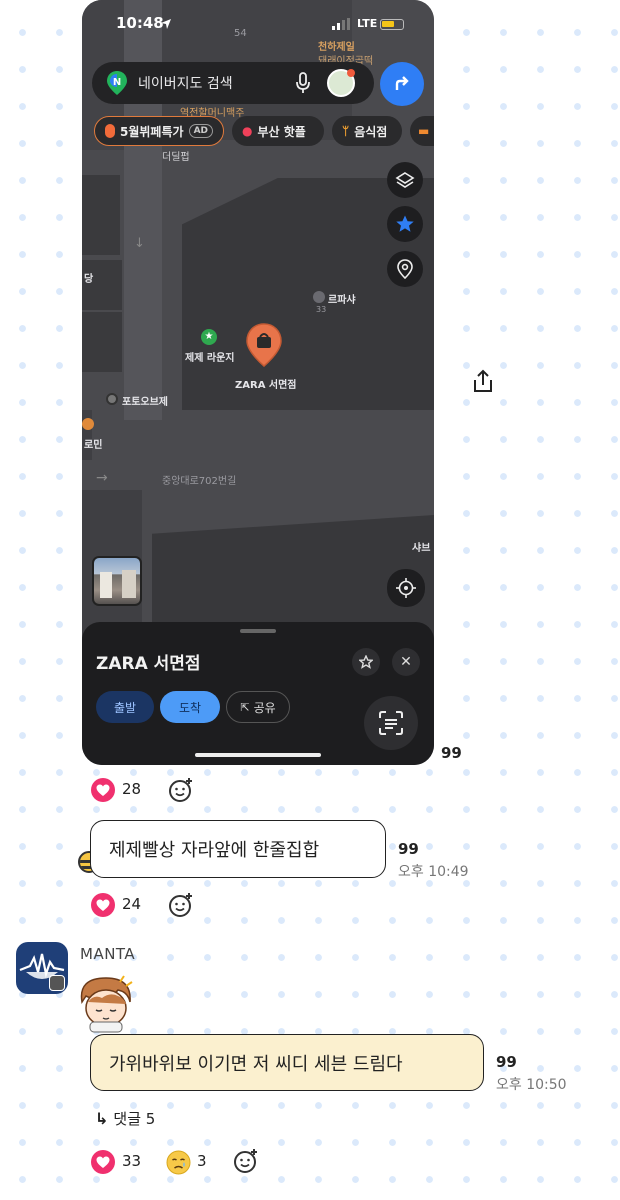 This screenshot has height=1200, width=620. I want to click on message-3-text: 가위바위보 이기면 저 씨디 세븐 드림다, so click(256, 1064).